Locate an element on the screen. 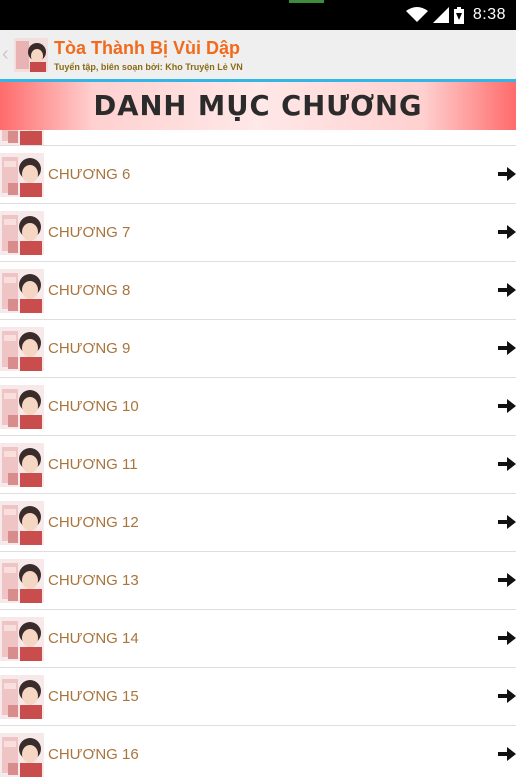 The width and height of the screenshot is (516, 782). chapter-list-item: CHƯƠNG 12 is located at coordinates (258, 523).